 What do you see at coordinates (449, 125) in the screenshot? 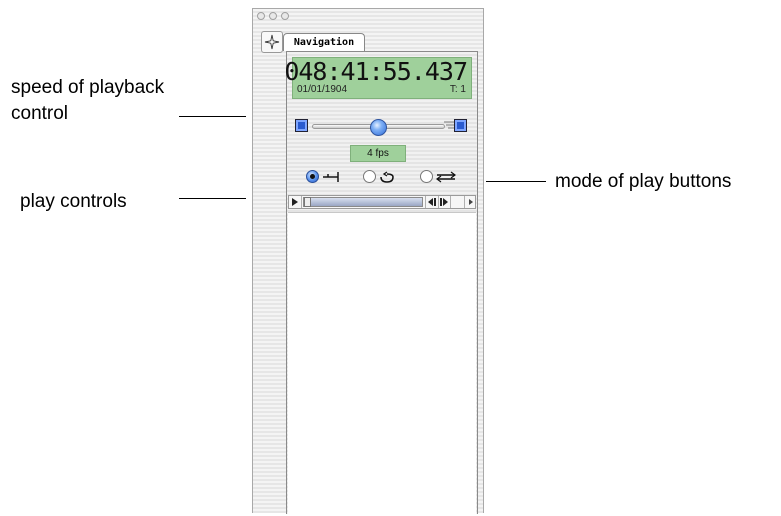
I see `speed-fast-lines-icon` at bounding box center [449, 125].